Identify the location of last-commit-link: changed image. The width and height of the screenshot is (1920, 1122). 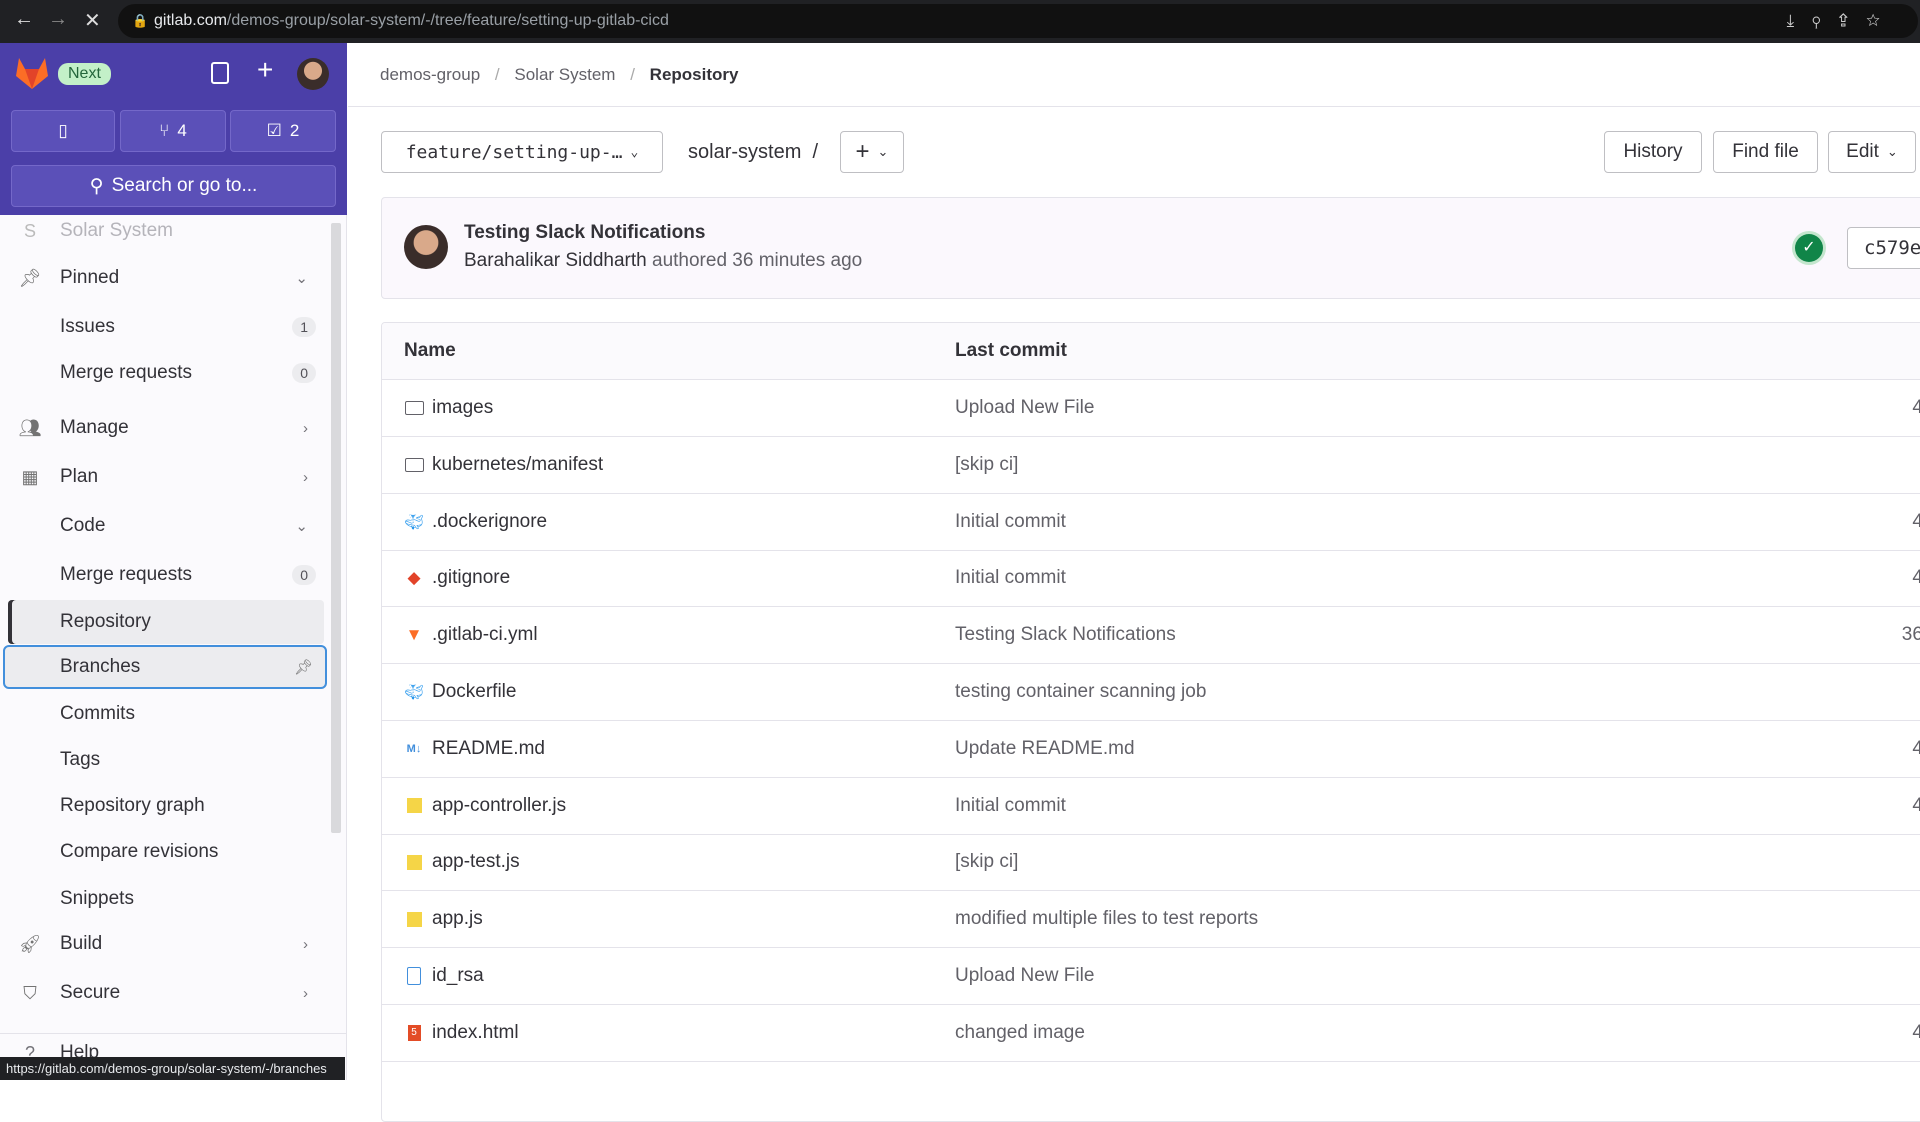
(1020, 1033).